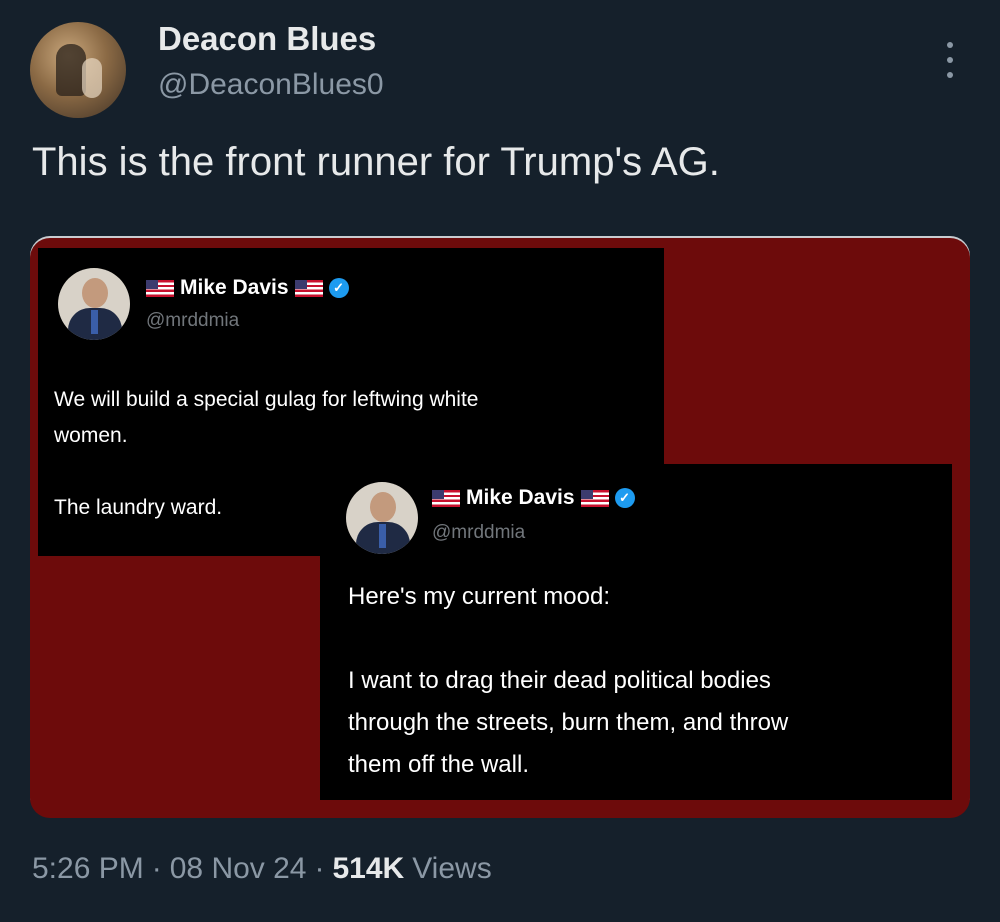 The width and height of the screenshot is (1000, 922). I want to click on tweet-author-avatar, so click(78, 70).